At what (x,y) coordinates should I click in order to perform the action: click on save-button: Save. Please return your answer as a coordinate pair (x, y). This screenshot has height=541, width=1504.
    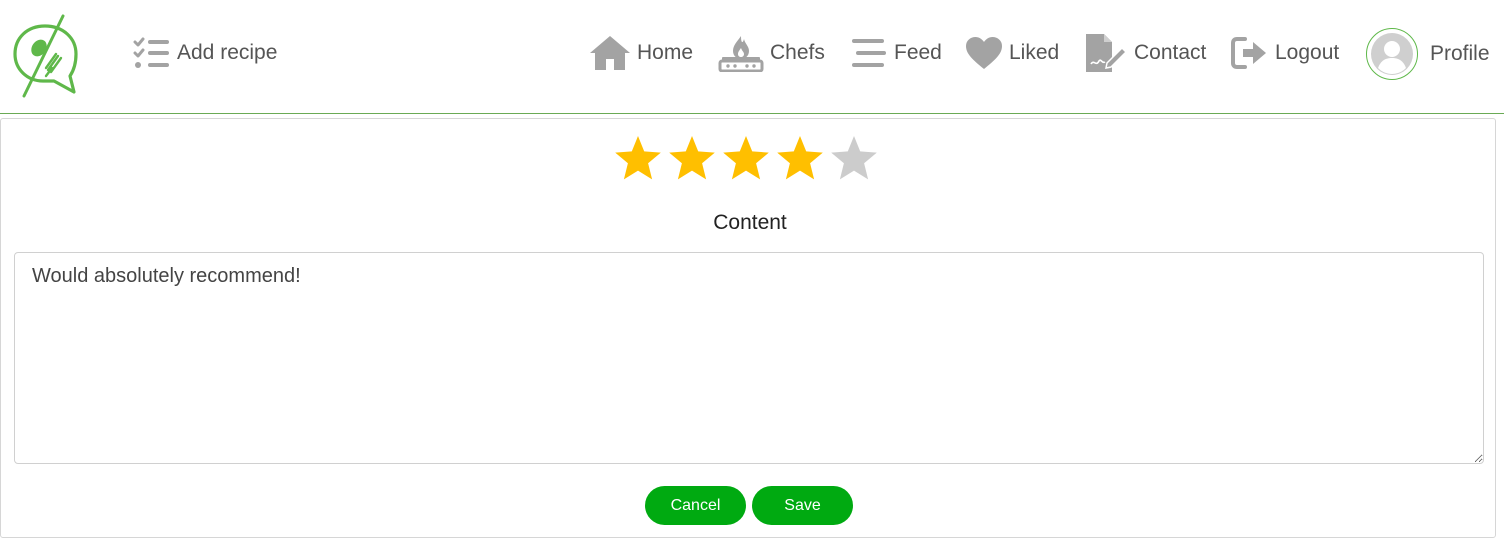
    Looking at the image, I should click on (802, 505).